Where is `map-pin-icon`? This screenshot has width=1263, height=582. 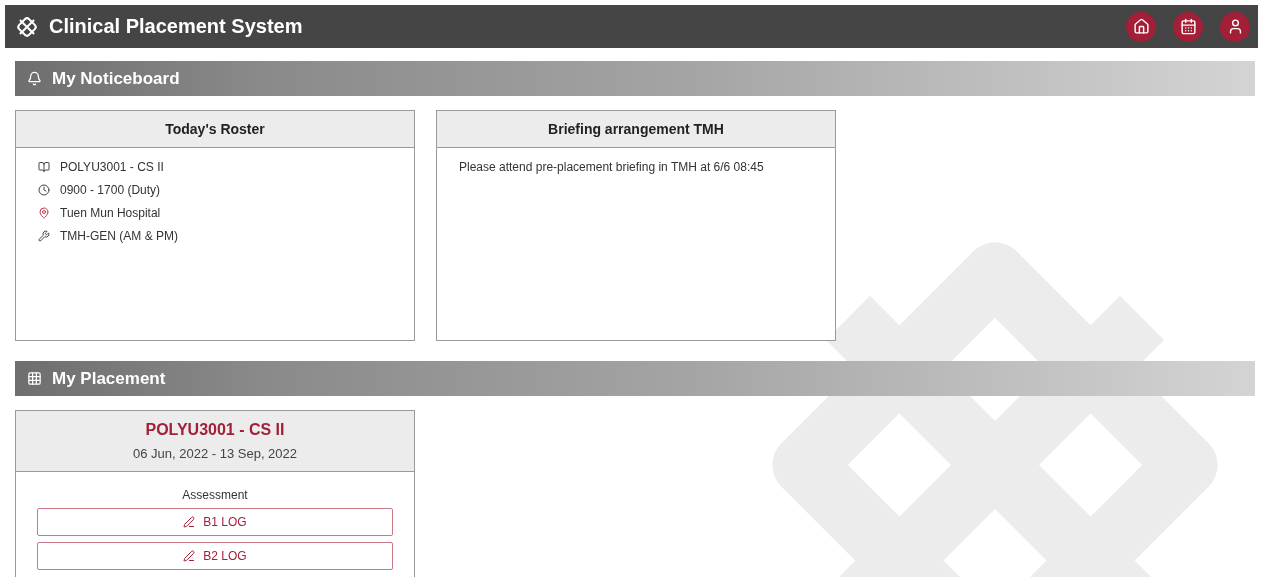
map-pin-icon is located at coordinates (44, 213).